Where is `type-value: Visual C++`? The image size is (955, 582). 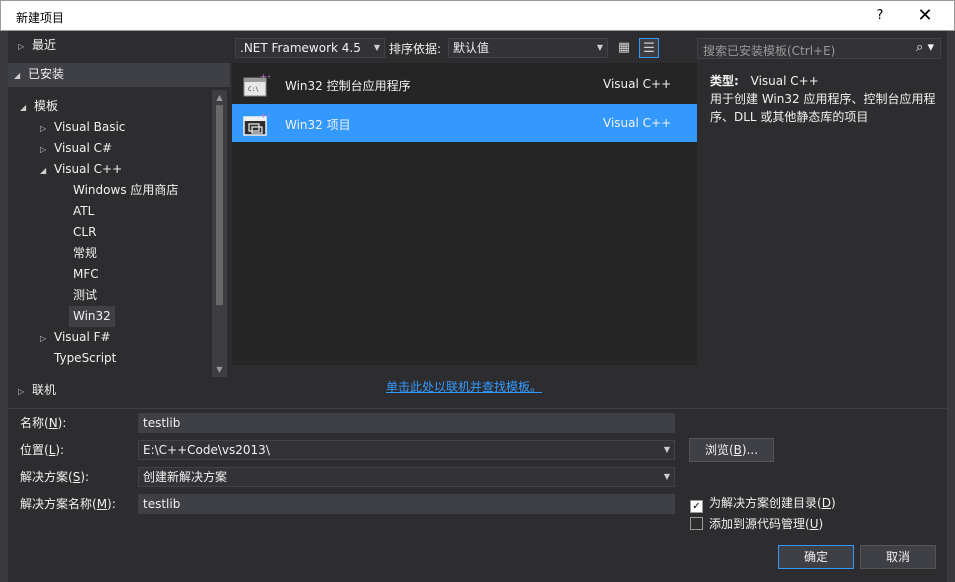
type-value: Visual C++ is located at coordinates (784, 81).